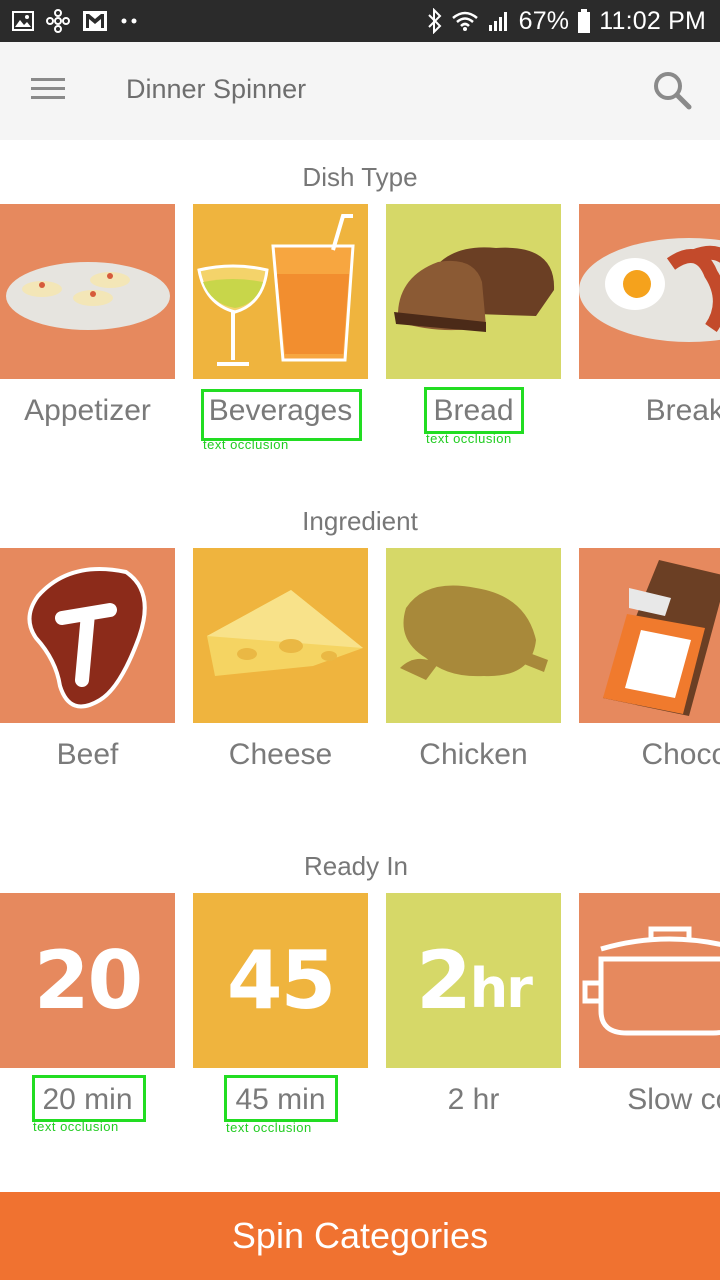 The image size is (720, 1280). Describe the element at coordinates (435, 21) in the screenshot. I see `bluetooth-icon` at that location.